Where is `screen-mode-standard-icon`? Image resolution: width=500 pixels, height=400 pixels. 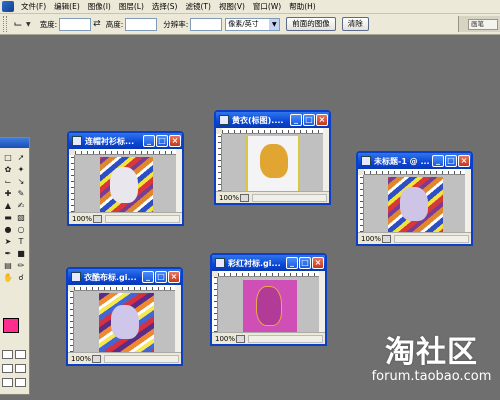 screen-mode-standard-icon is located at coordinates (7, 368).